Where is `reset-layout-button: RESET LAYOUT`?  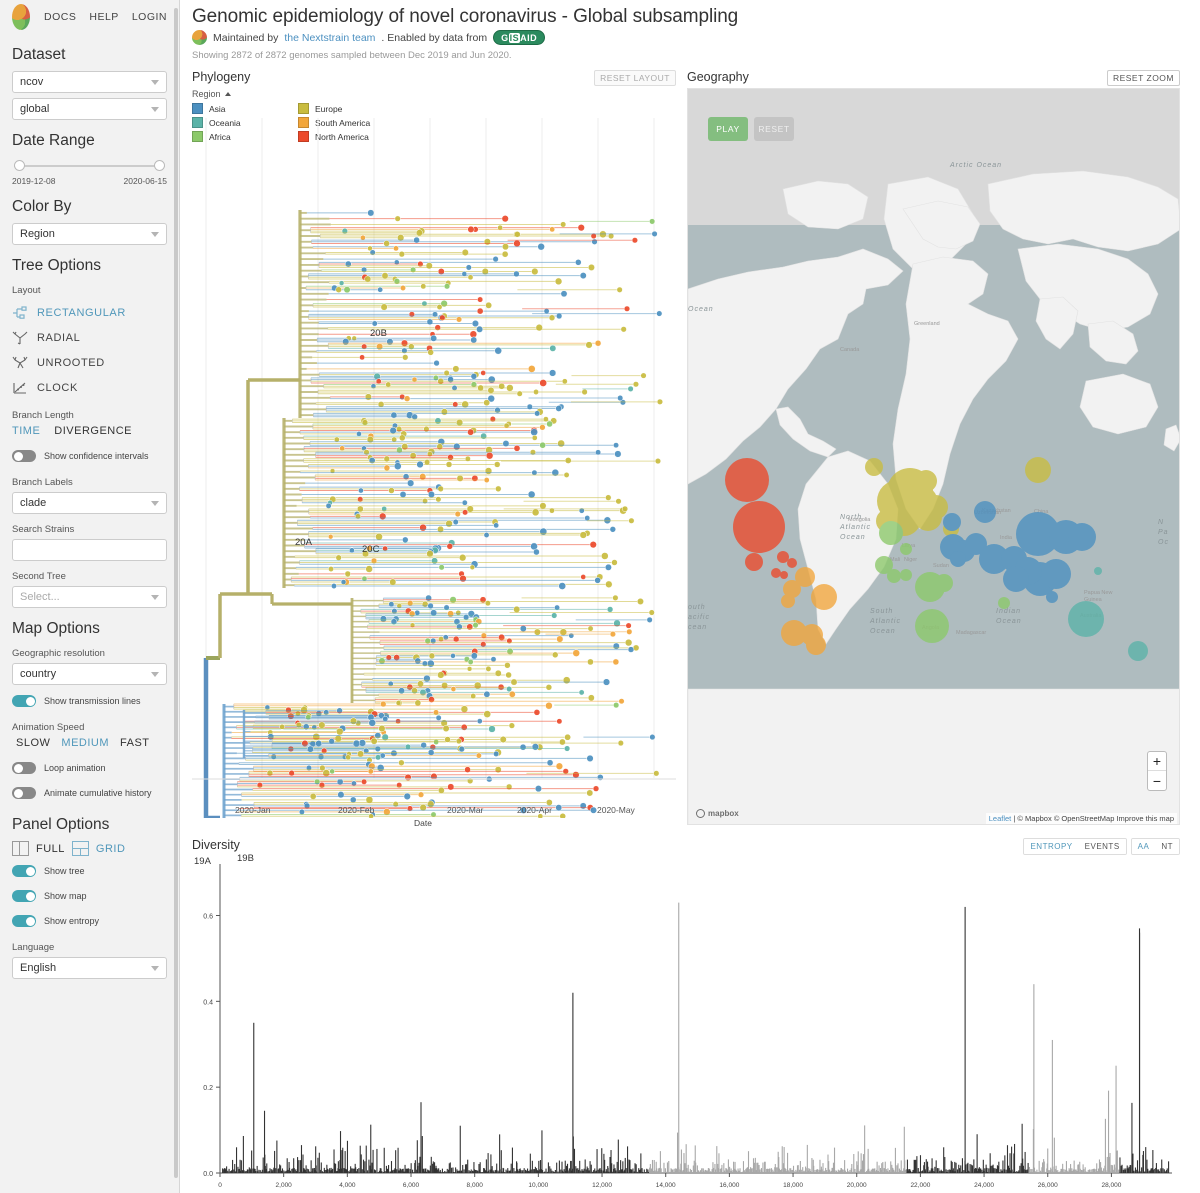 reset-layout-button: RESET LAYOUT is located at coordinates (635, 78).